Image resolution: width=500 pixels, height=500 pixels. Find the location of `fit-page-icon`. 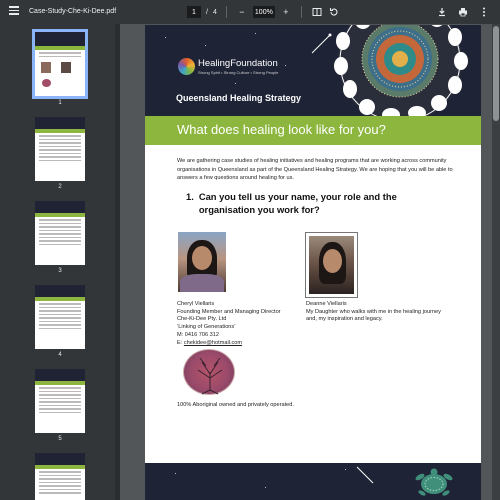

fit-page-icon is located at coordinates (317, 12).